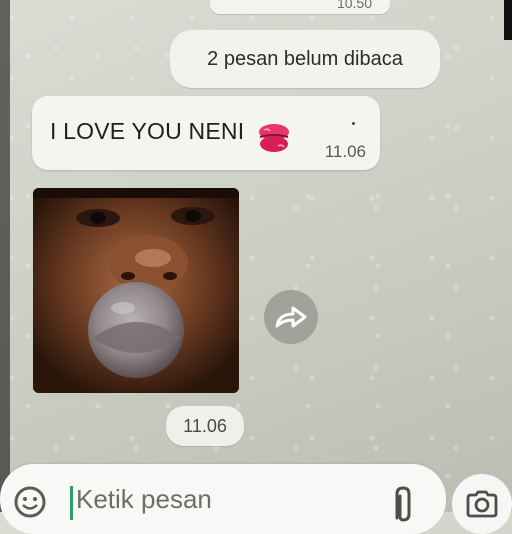  What do you see at coordinates (354, 5) in the screenshot?
I see `previous-message-time: 10.50` at bounding box center [354, 5].